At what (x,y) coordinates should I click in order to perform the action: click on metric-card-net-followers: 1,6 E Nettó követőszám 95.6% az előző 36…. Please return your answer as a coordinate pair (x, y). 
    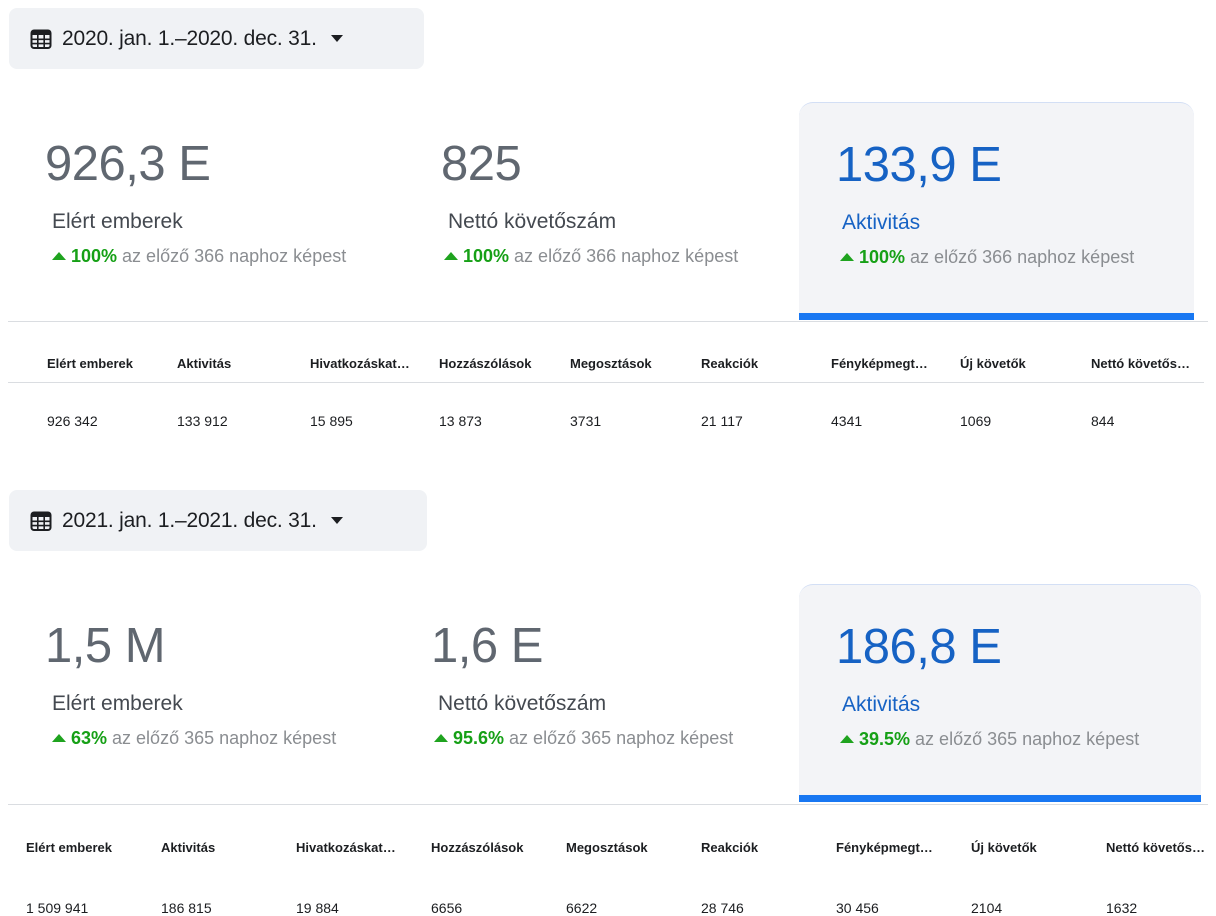
    Looking at the image, I should click on (605, 693).